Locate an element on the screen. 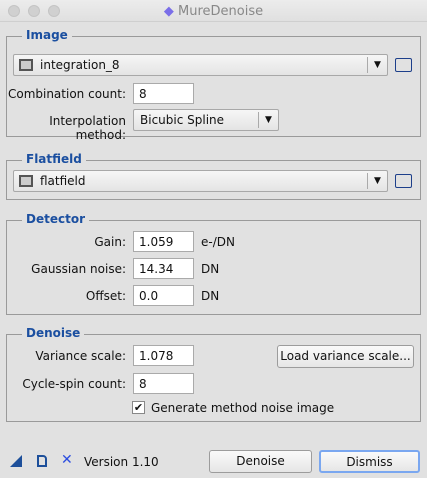  flatfield-view-select: flatfield ▼ is located at coordinates (200, 181).